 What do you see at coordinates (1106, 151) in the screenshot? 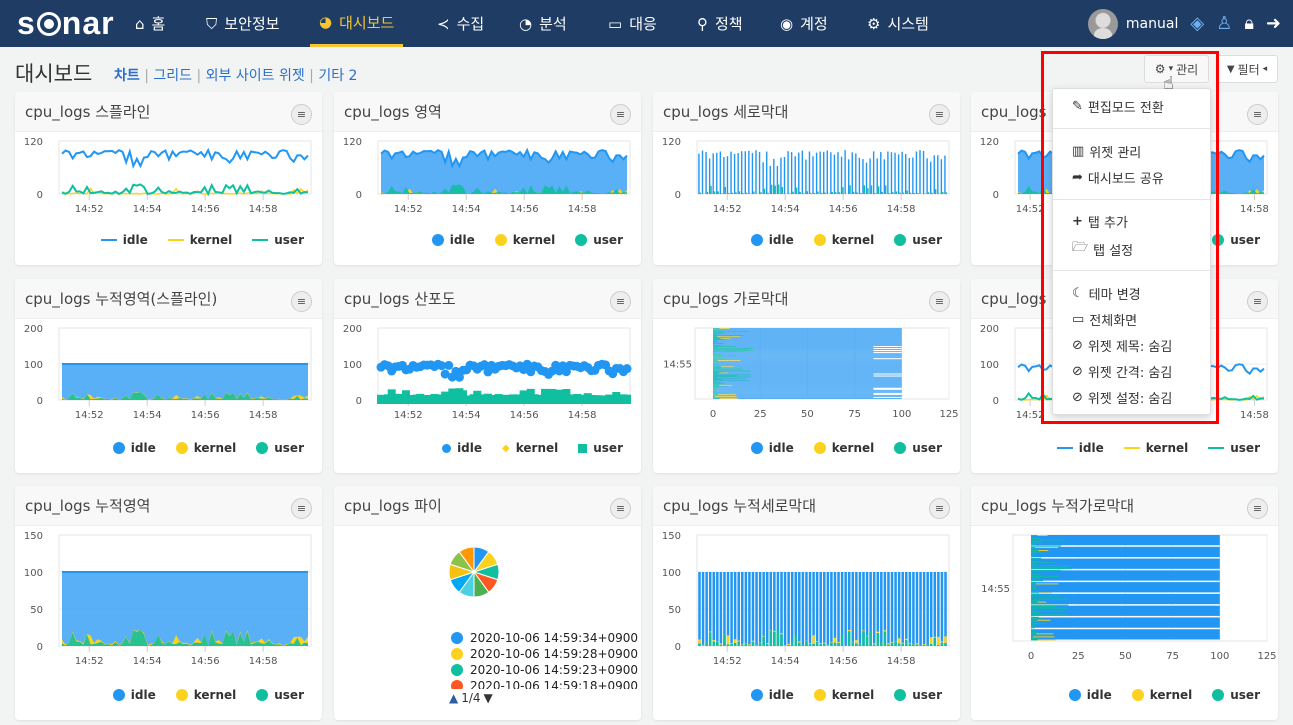
I see `menu-item-widget-manage: ▥ 위젯 관리` at bounding box center [1106, 151].